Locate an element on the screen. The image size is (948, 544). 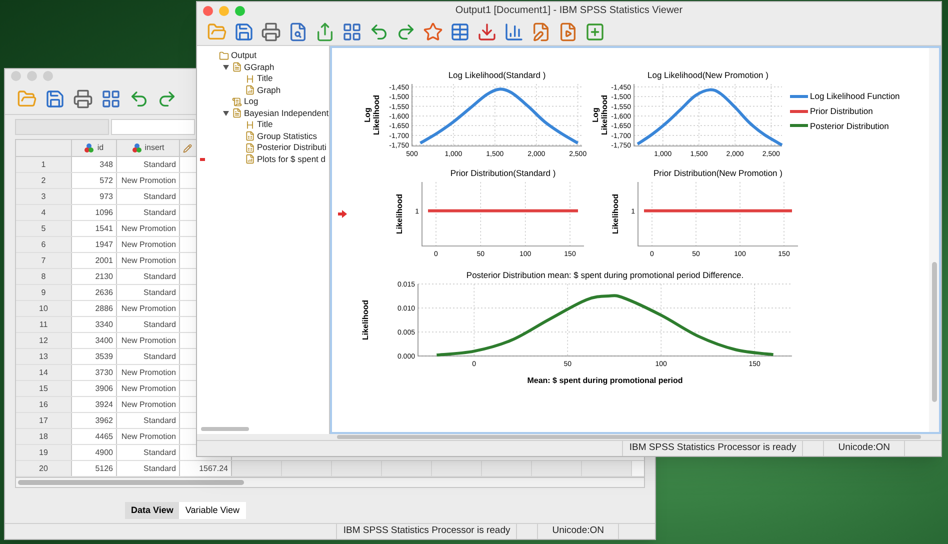
table-cell: 2886 is located at coordinates (94, 308).